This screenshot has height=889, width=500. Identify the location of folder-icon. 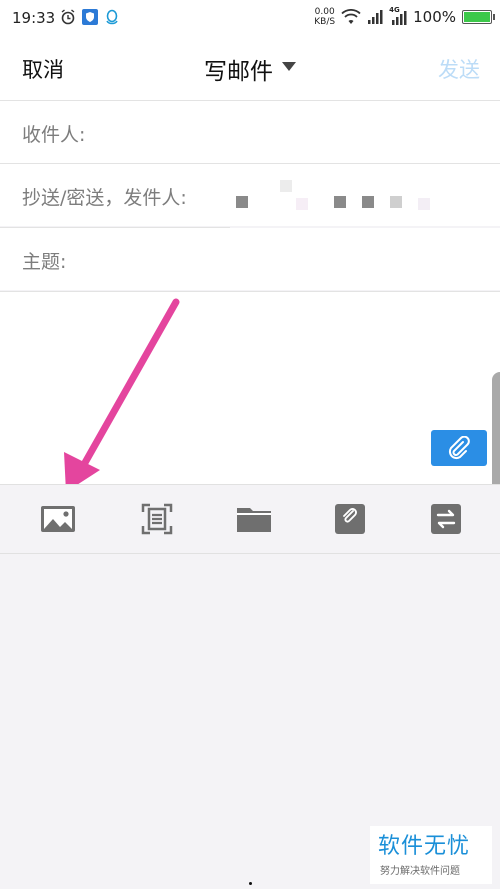
(254, 520).